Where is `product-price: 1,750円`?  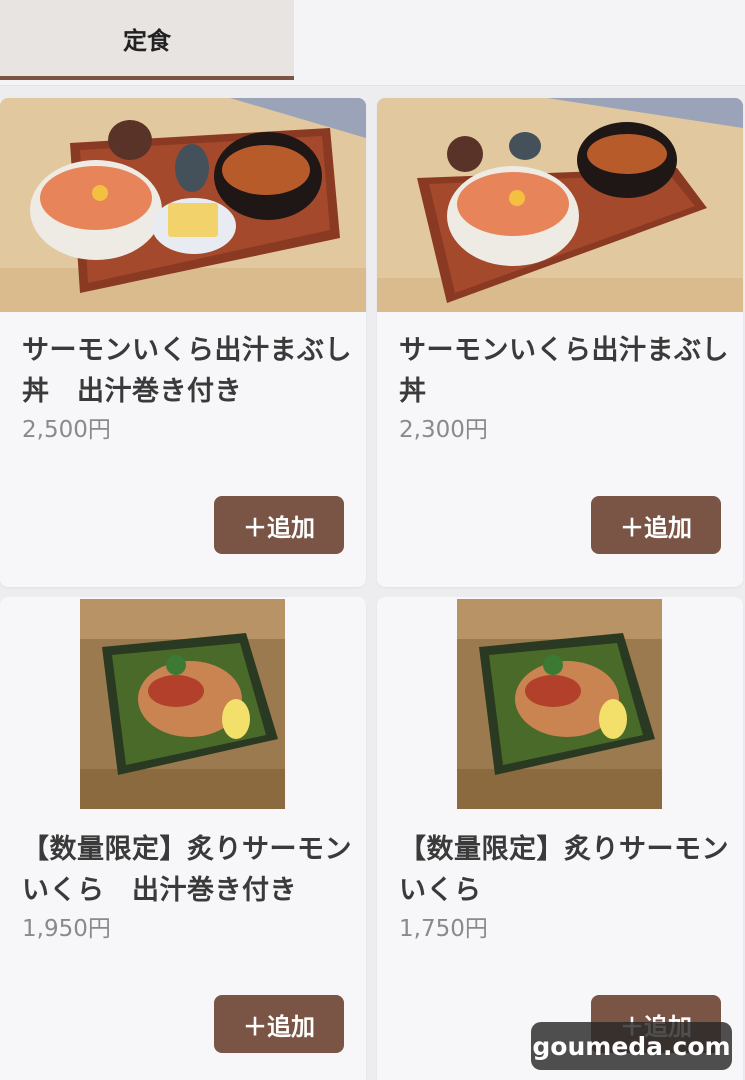 product-price: 1,750円 is located at coordinates (443, 929).